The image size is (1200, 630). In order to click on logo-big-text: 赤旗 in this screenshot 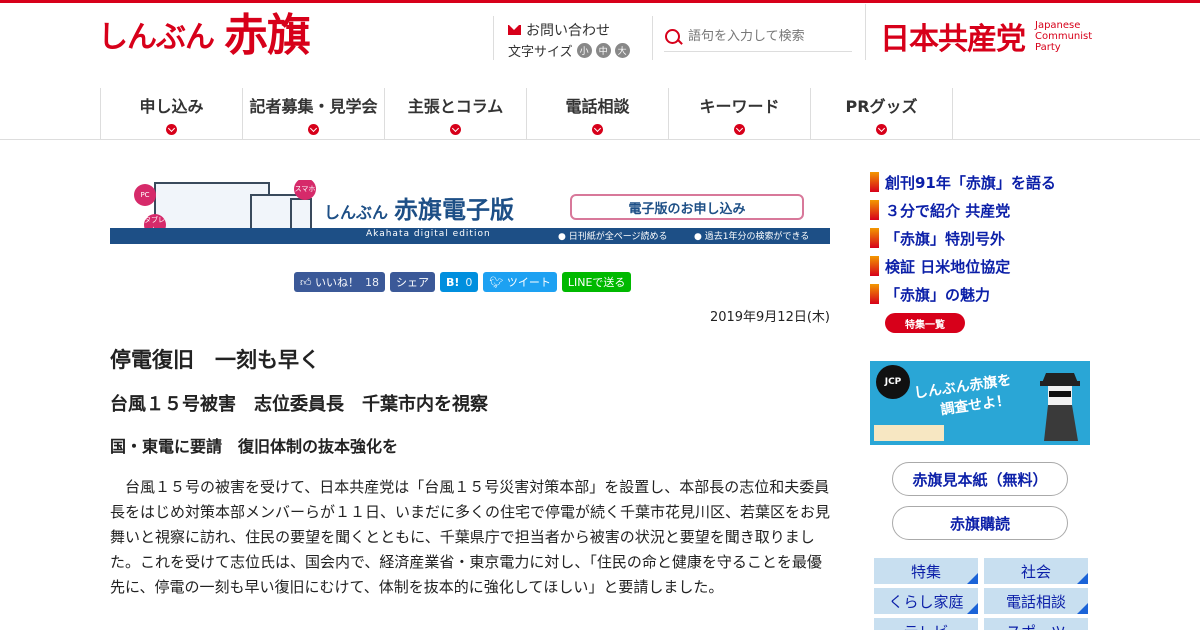, I will do `click(267, 35)`.